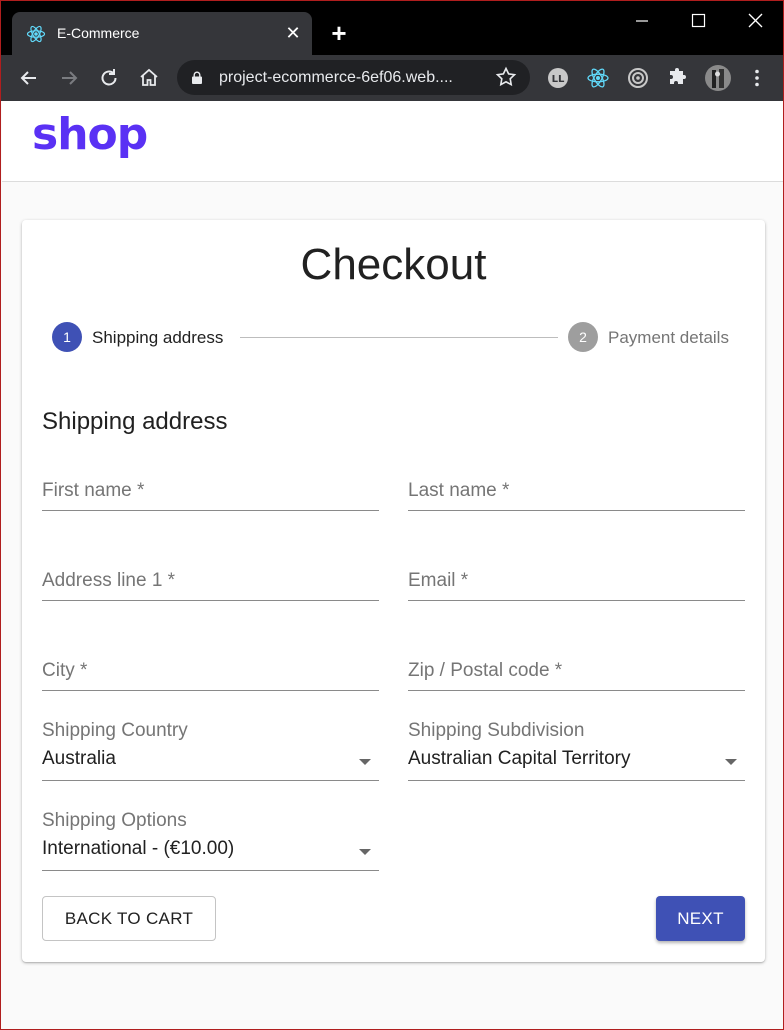  I want to click on zip-placeholder: Zip / Postal code *, so click(485, 670).